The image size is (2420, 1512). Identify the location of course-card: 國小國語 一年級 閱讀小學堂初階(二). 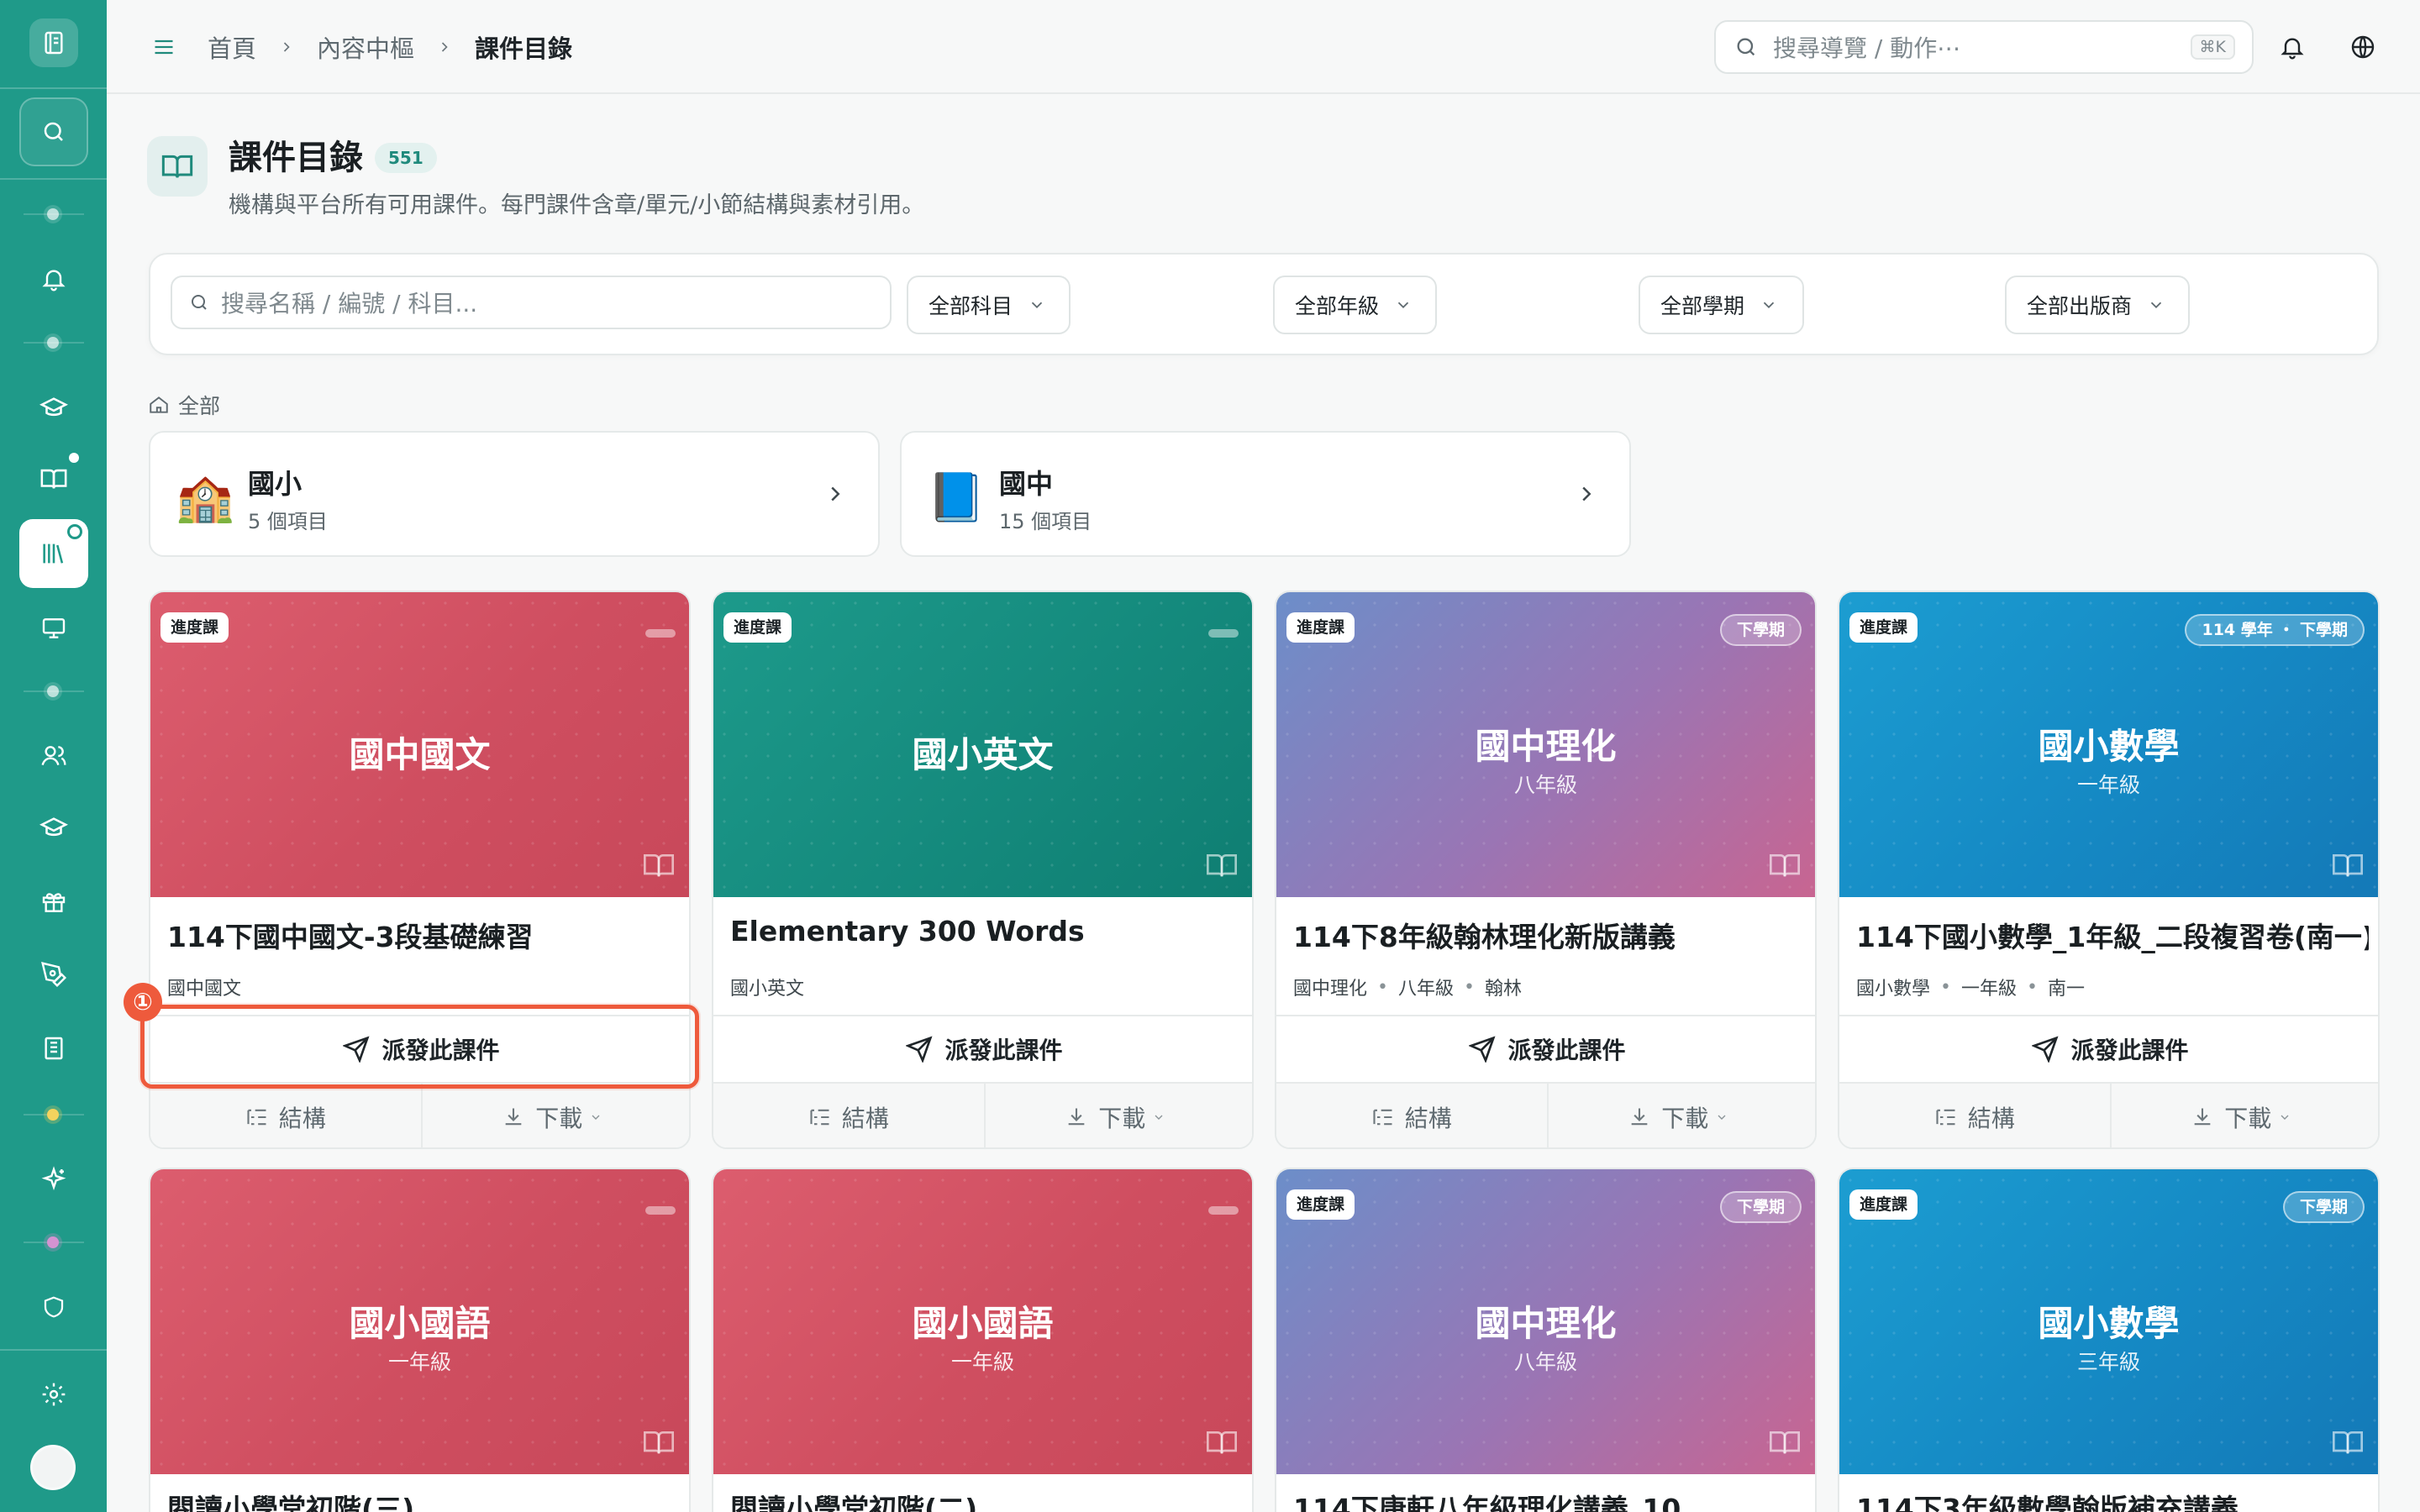
(983, 1340).